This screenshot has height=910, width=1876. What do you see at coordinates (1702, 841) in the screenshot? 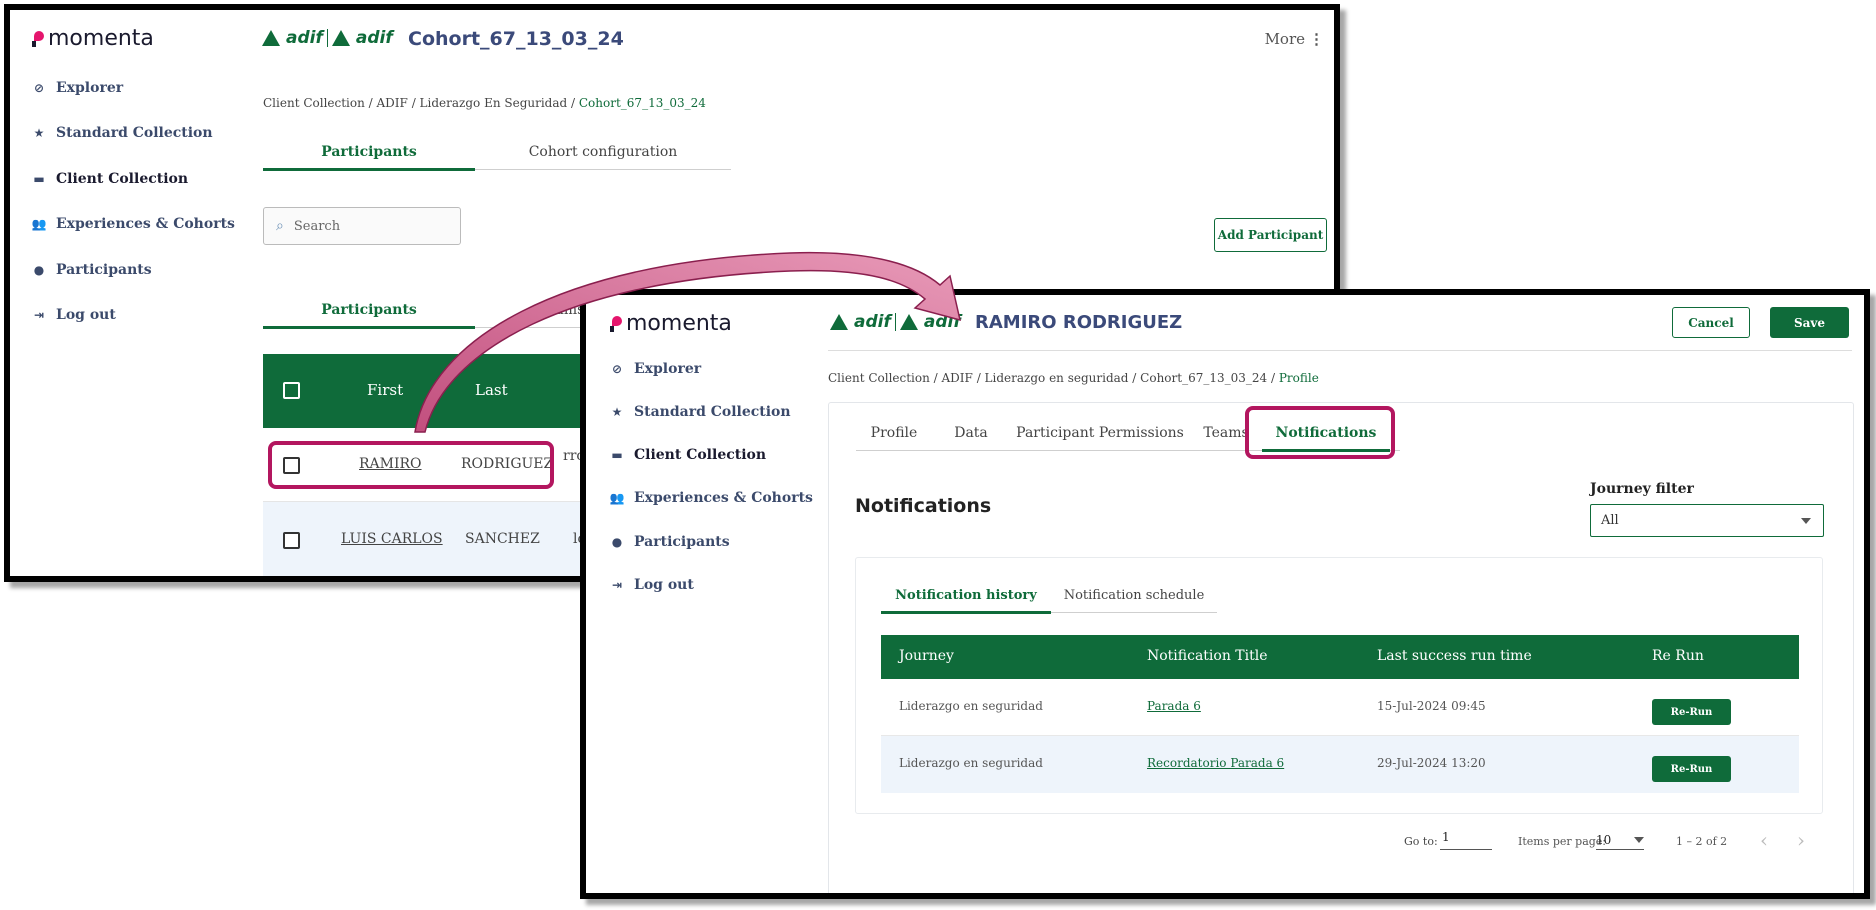
I see `pagination-range: 1 – 2 of 2` at bounding box center [1702, 841].